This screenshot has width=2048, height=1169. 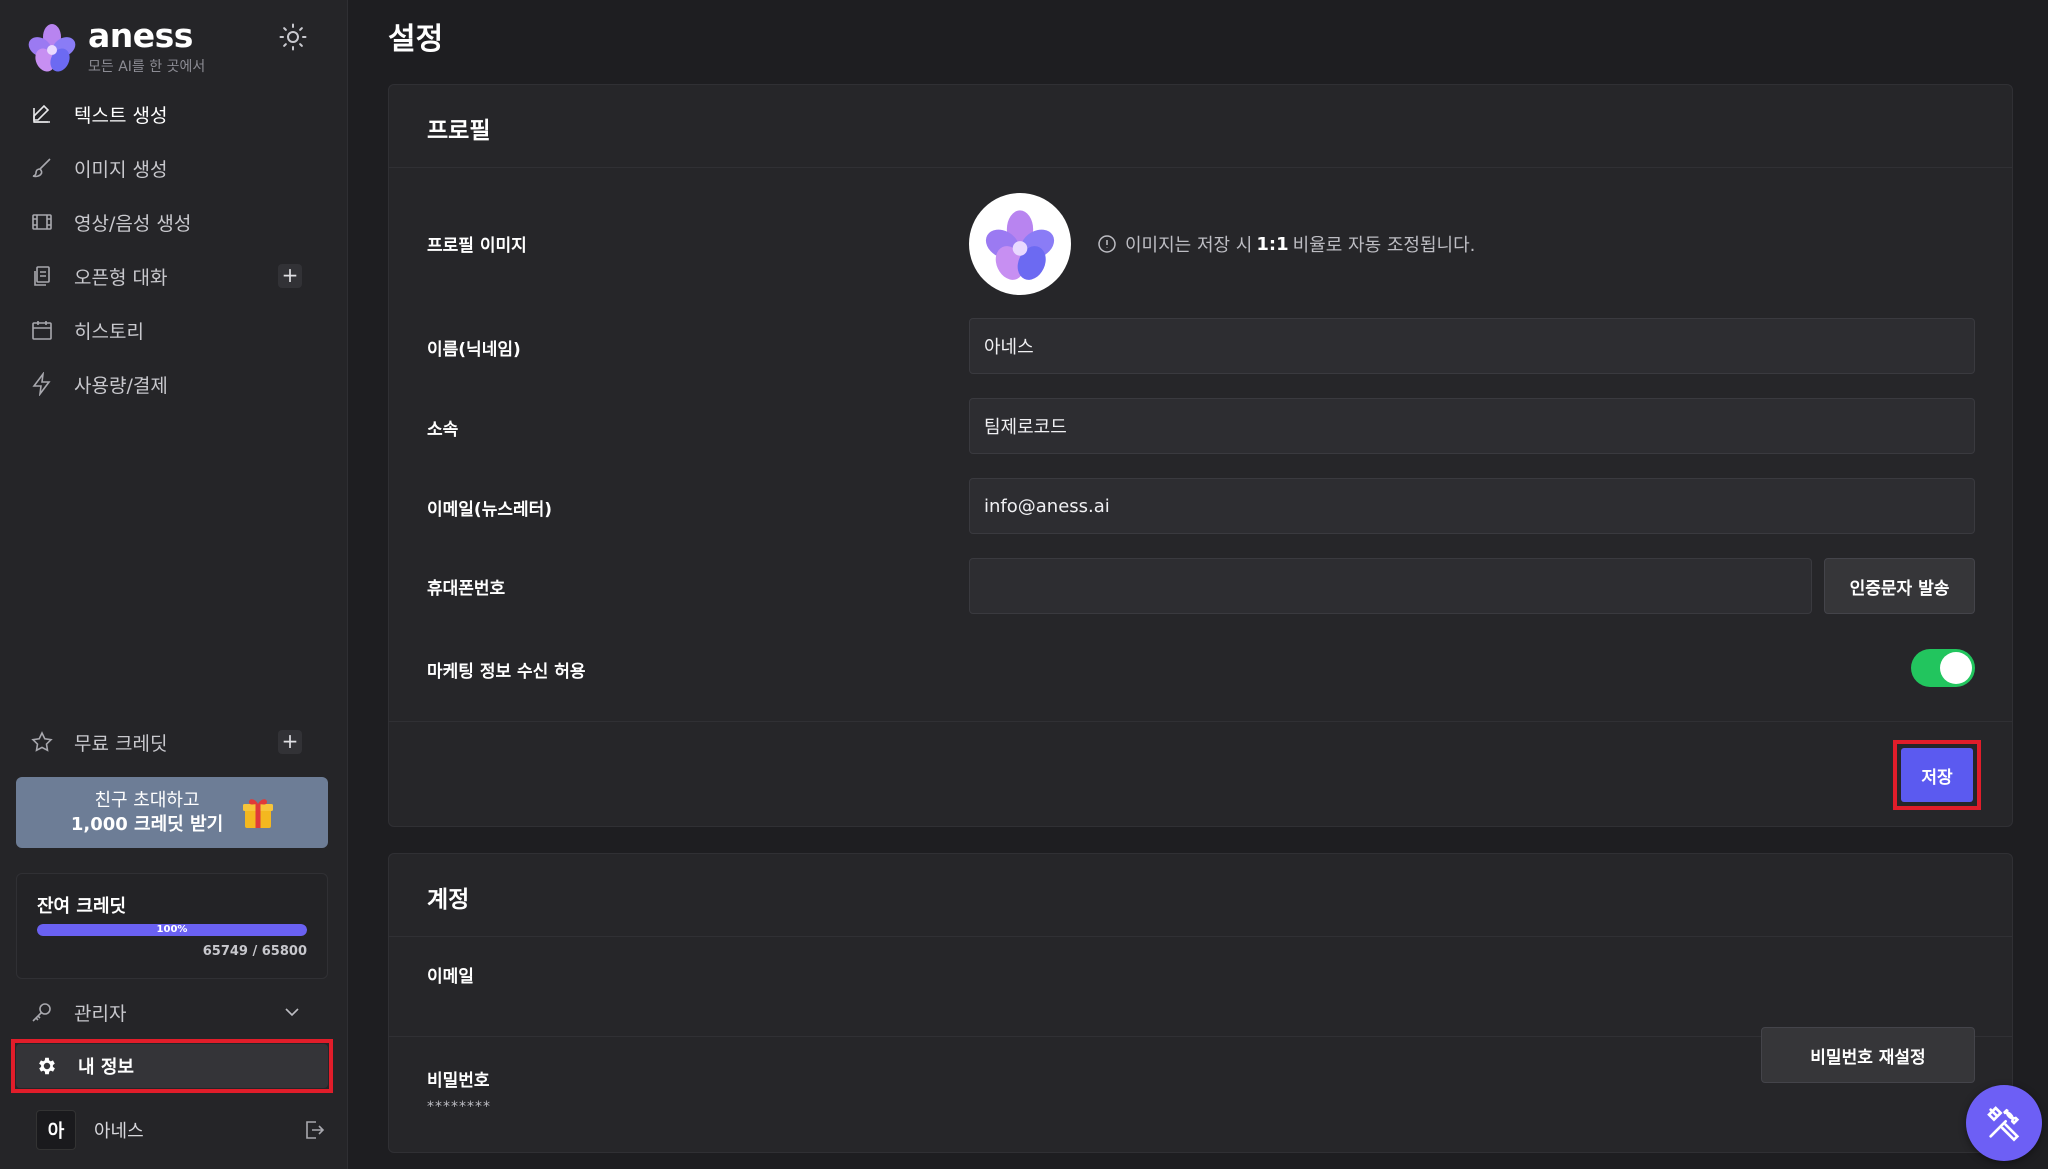 I want to click on image-note-post: 비율로 자동 조정됩니다., so click(x=1384, y=245).